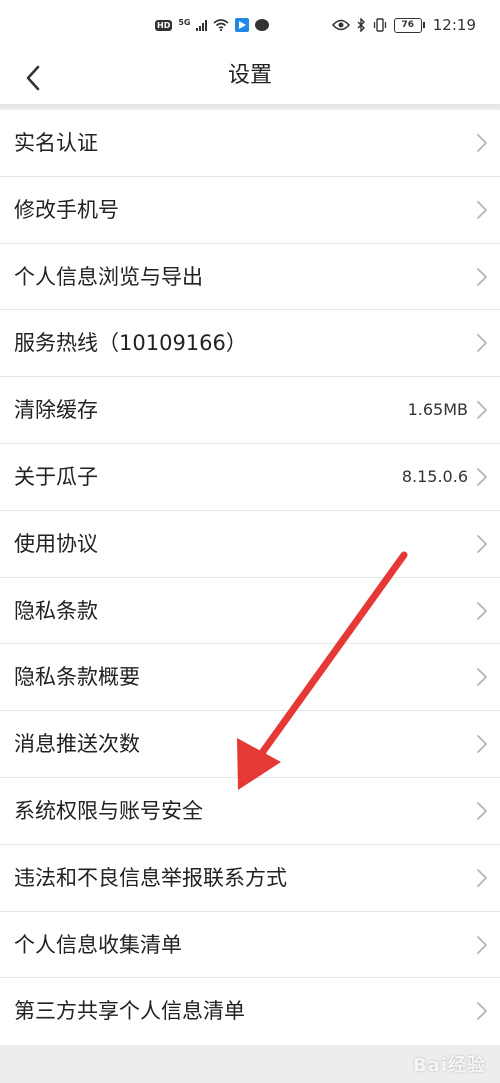  What do you see at coordinates (66, 209) in the screenshot?
I see `settings-row-label: 修改手机号` at bounding box center [66, 209].